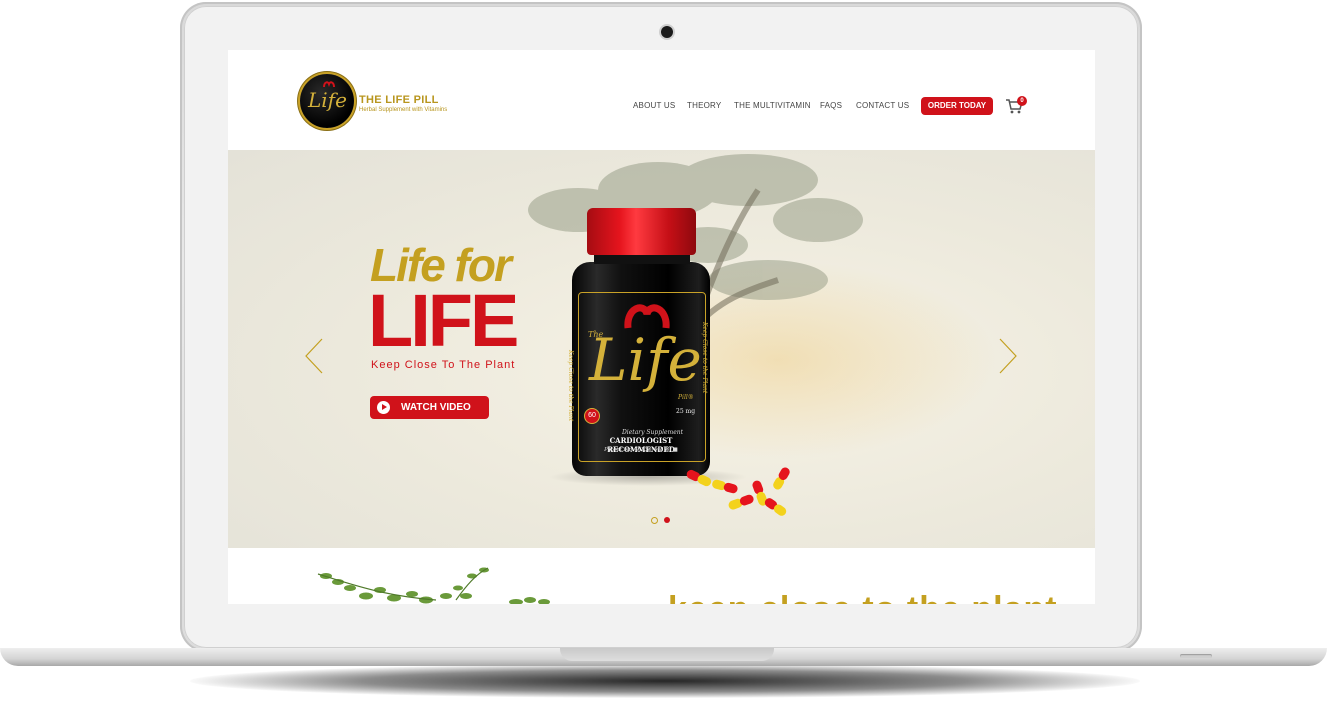 This screenshot has width=1327, height=716. I want to click on bottle-dietary-text: Dietary Supplement, so click(653, 432).